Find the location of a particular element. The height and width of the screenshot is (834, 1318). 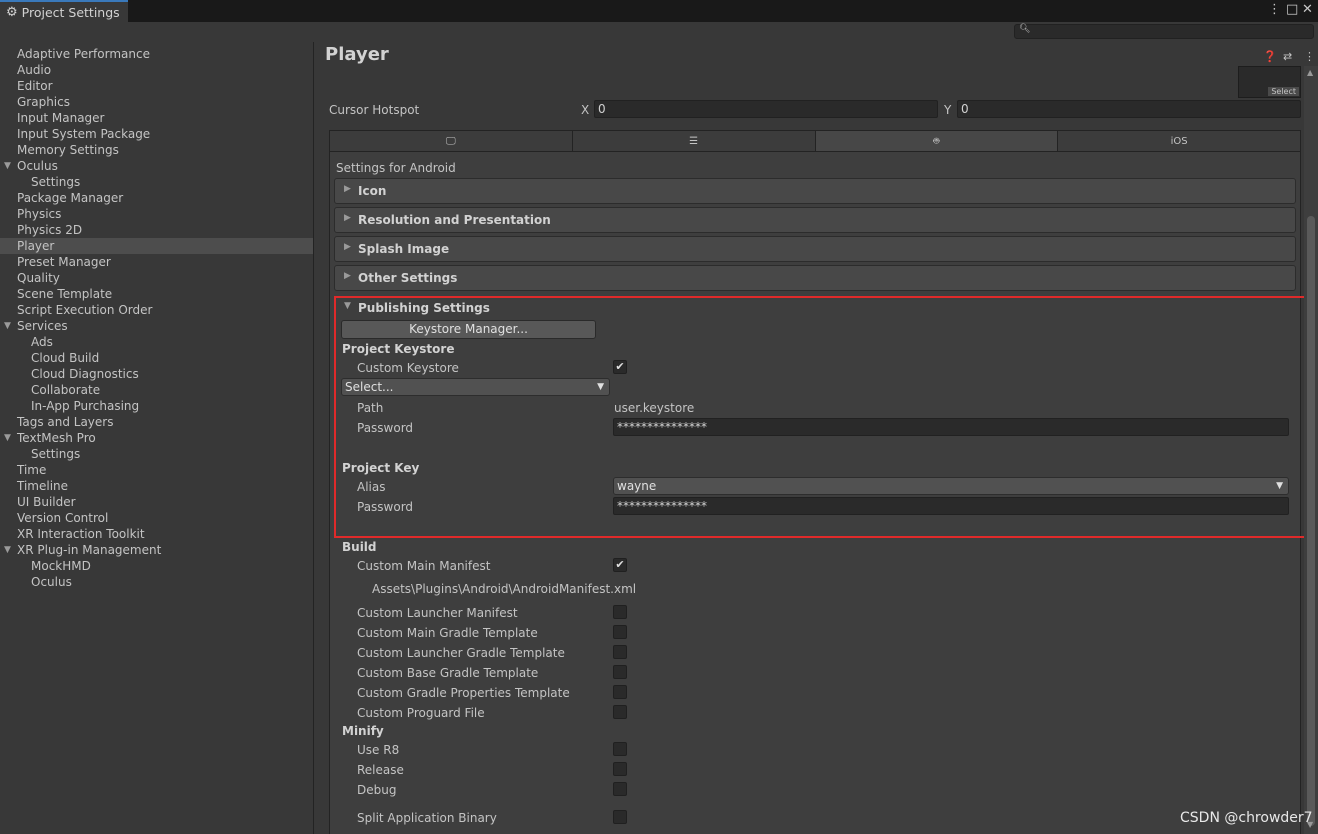

sidebar-item: Oculus is located at coordinates (156, 582).